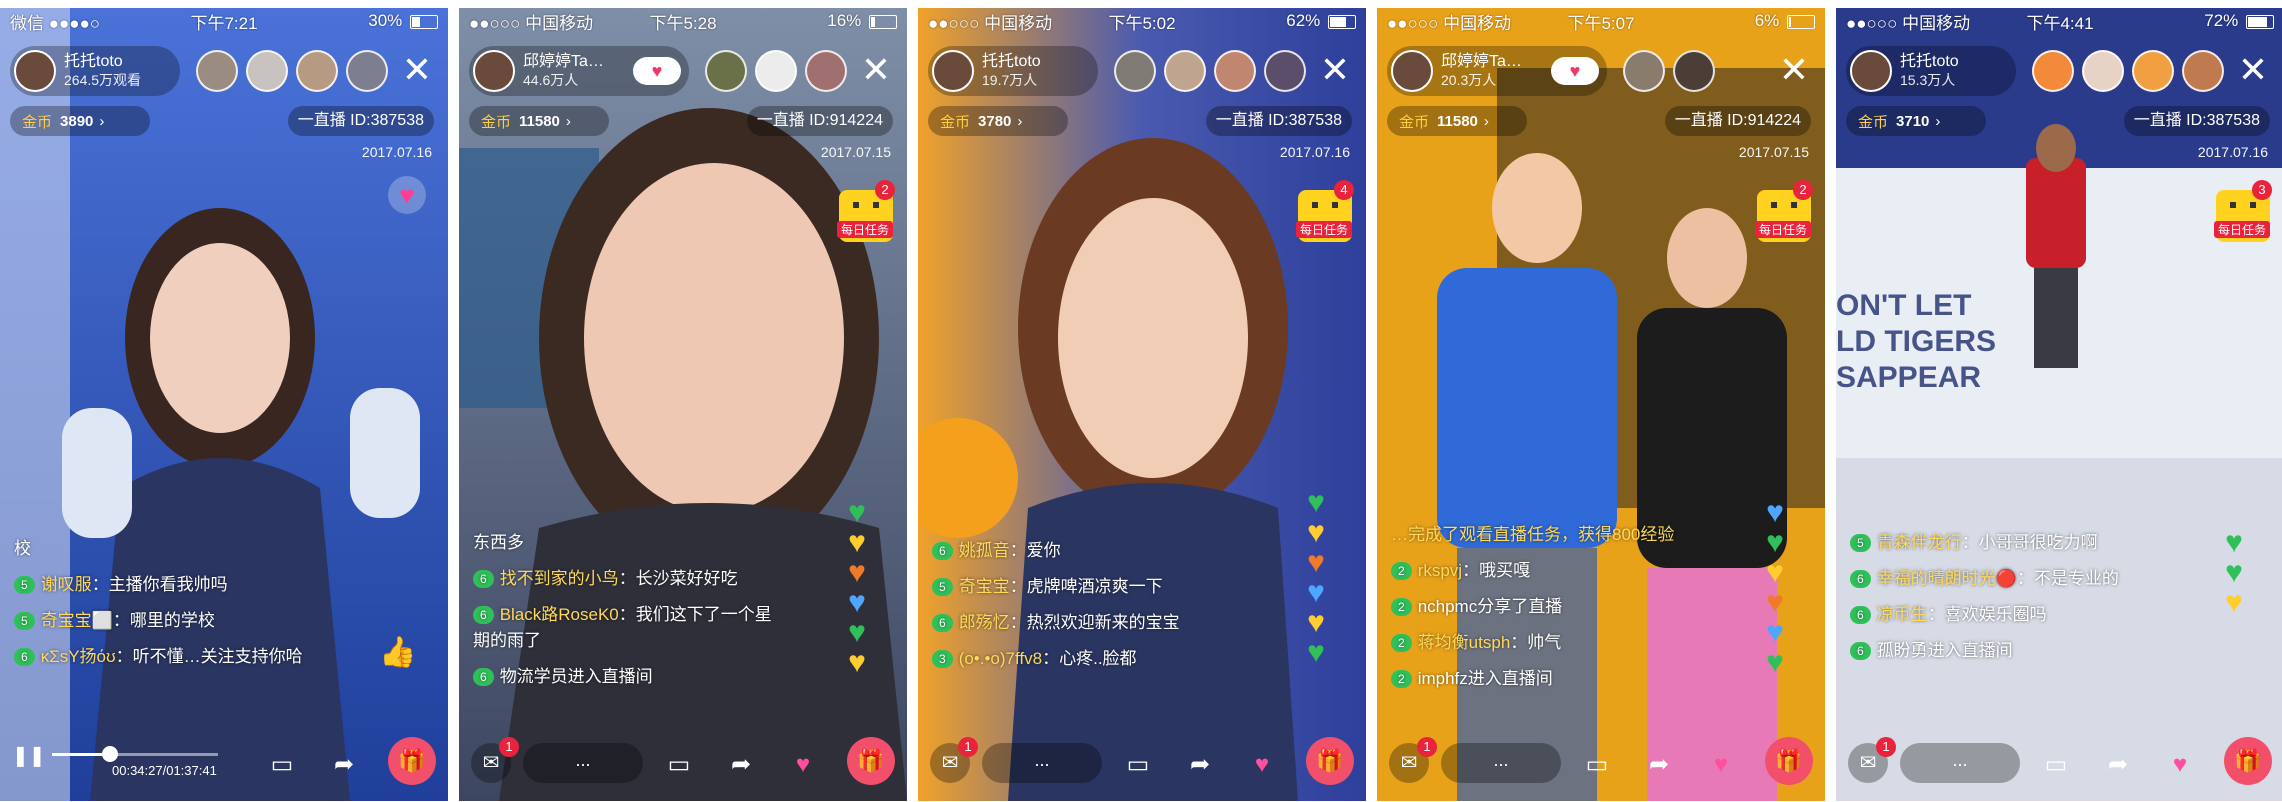 The width and height of the screenshot is (2282, 802). Describe the element at coordinates (77, 620) in the screenshot. I see `chat-username: 奇宝宝⬜` at that location.